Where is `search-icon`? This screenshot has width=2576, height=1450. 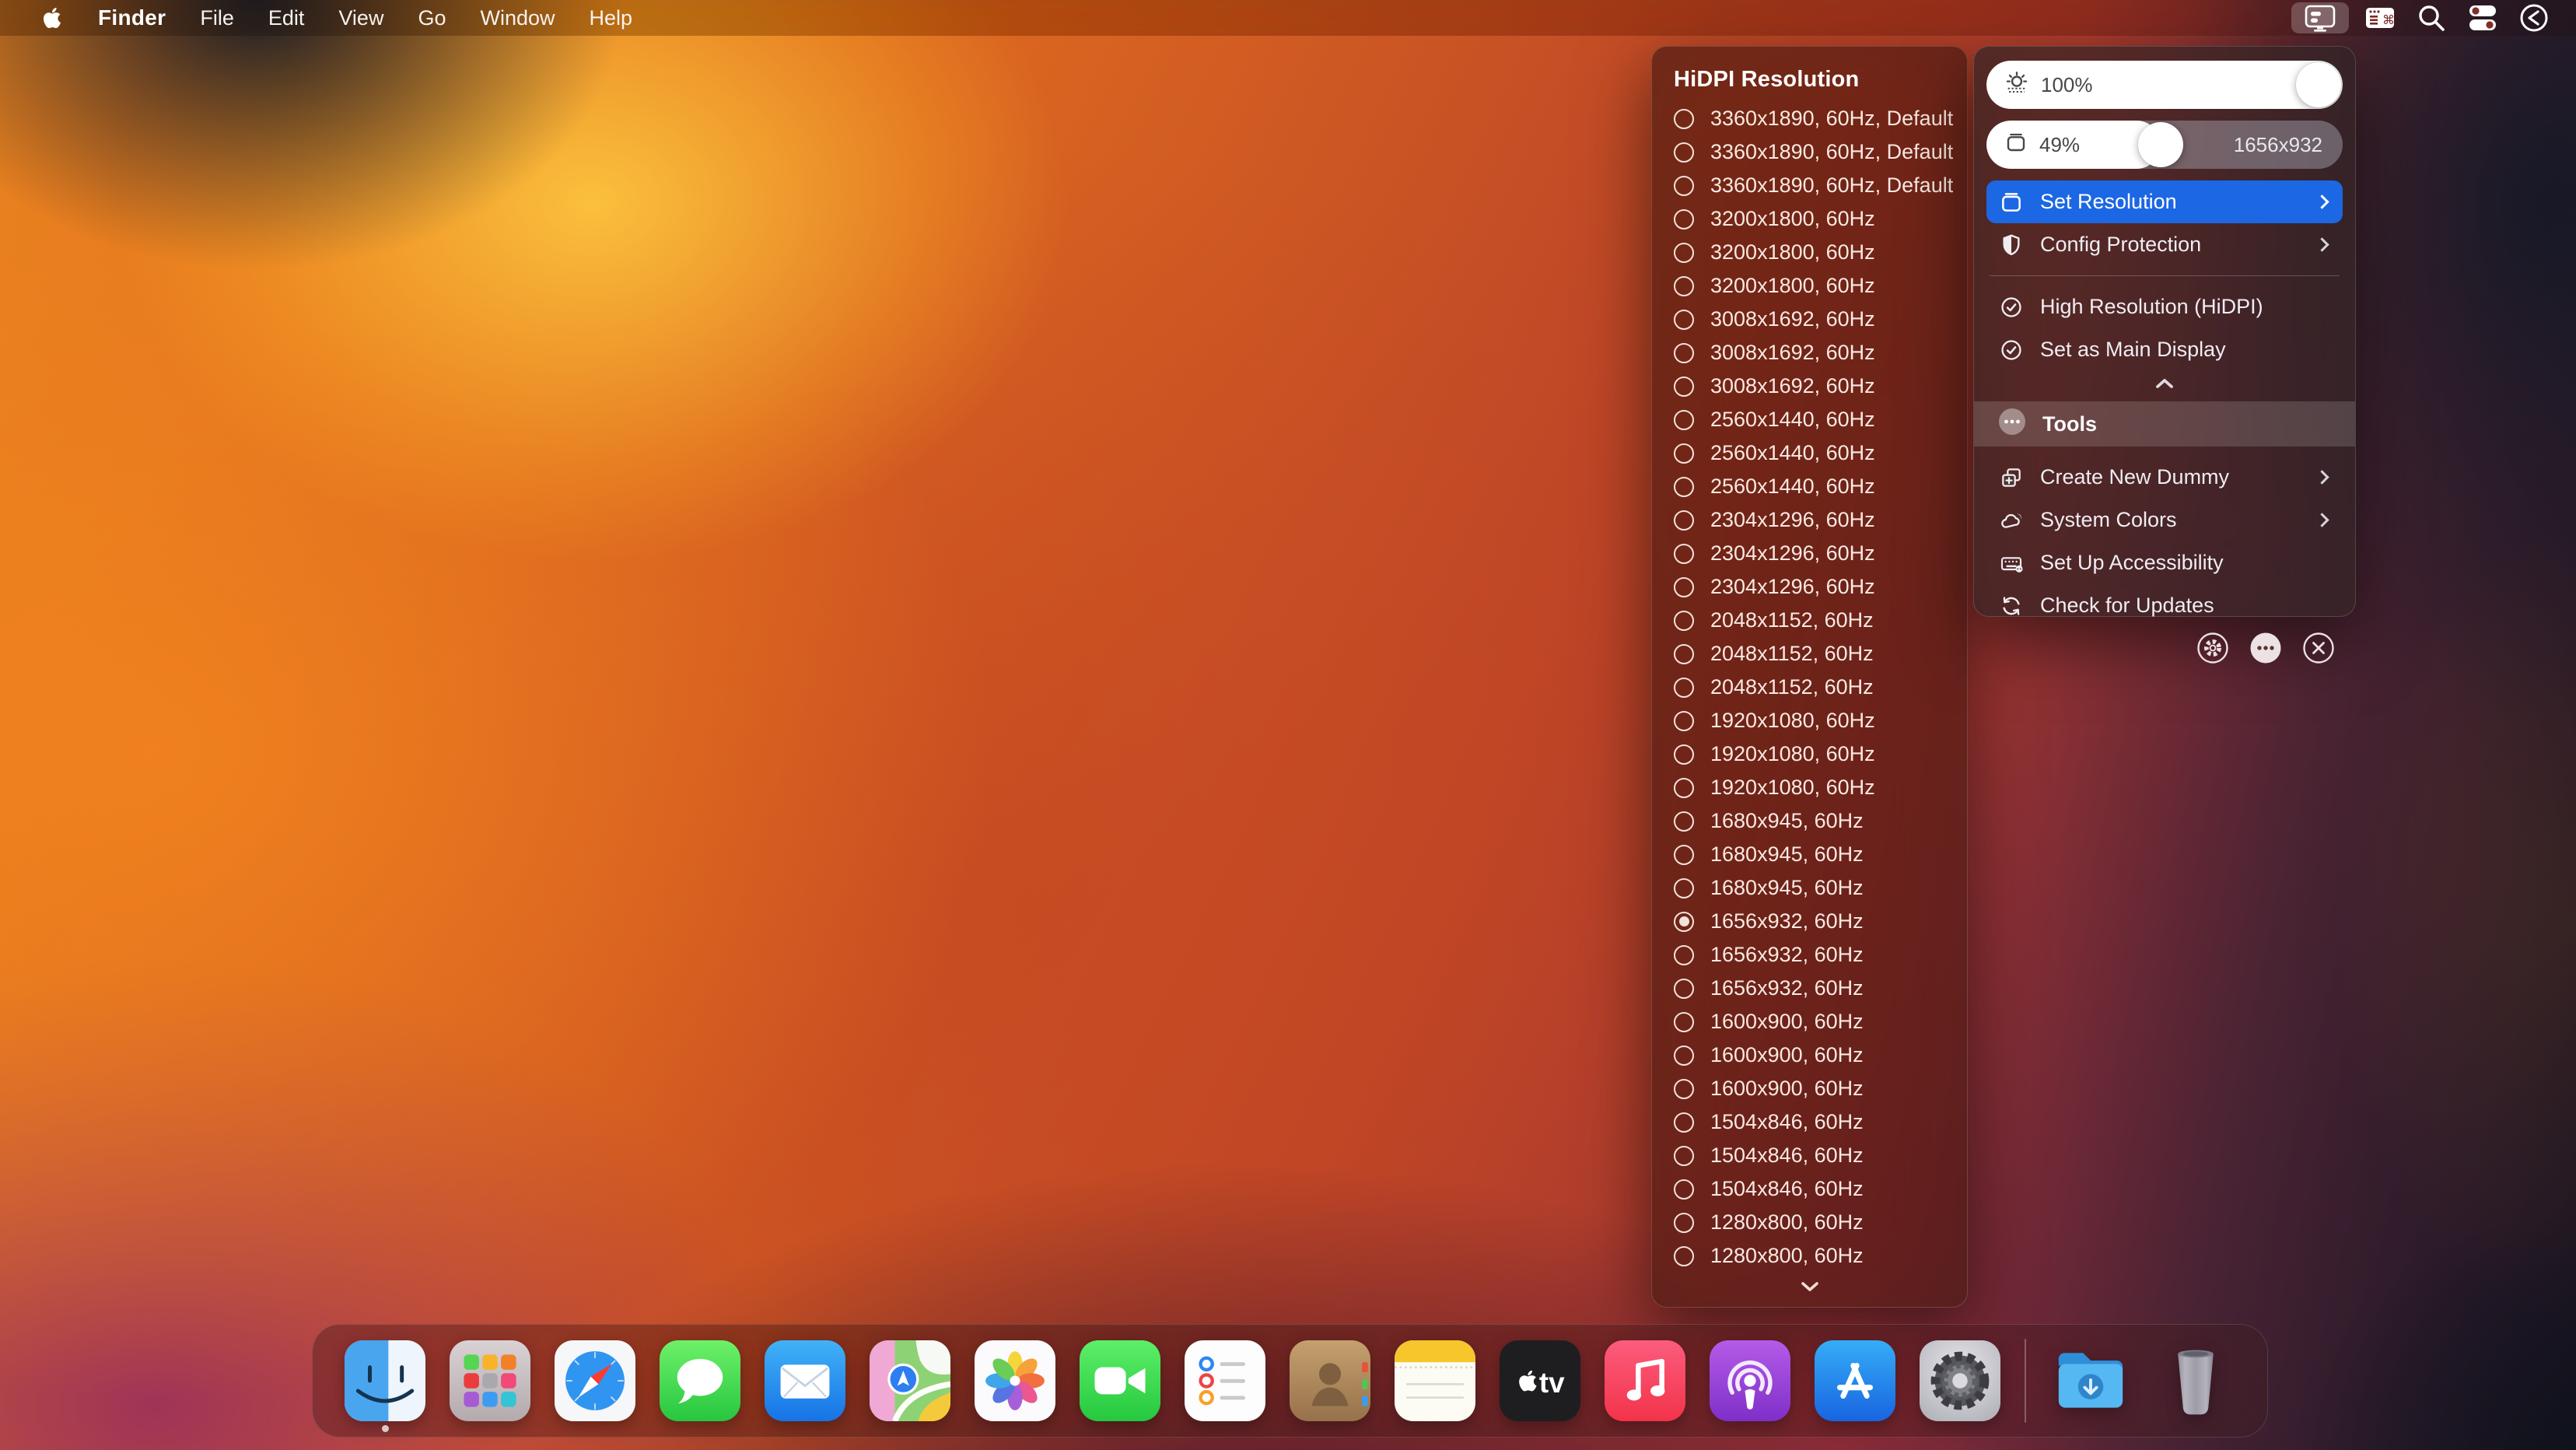 search-icon is located at coordinates (2431, 17).